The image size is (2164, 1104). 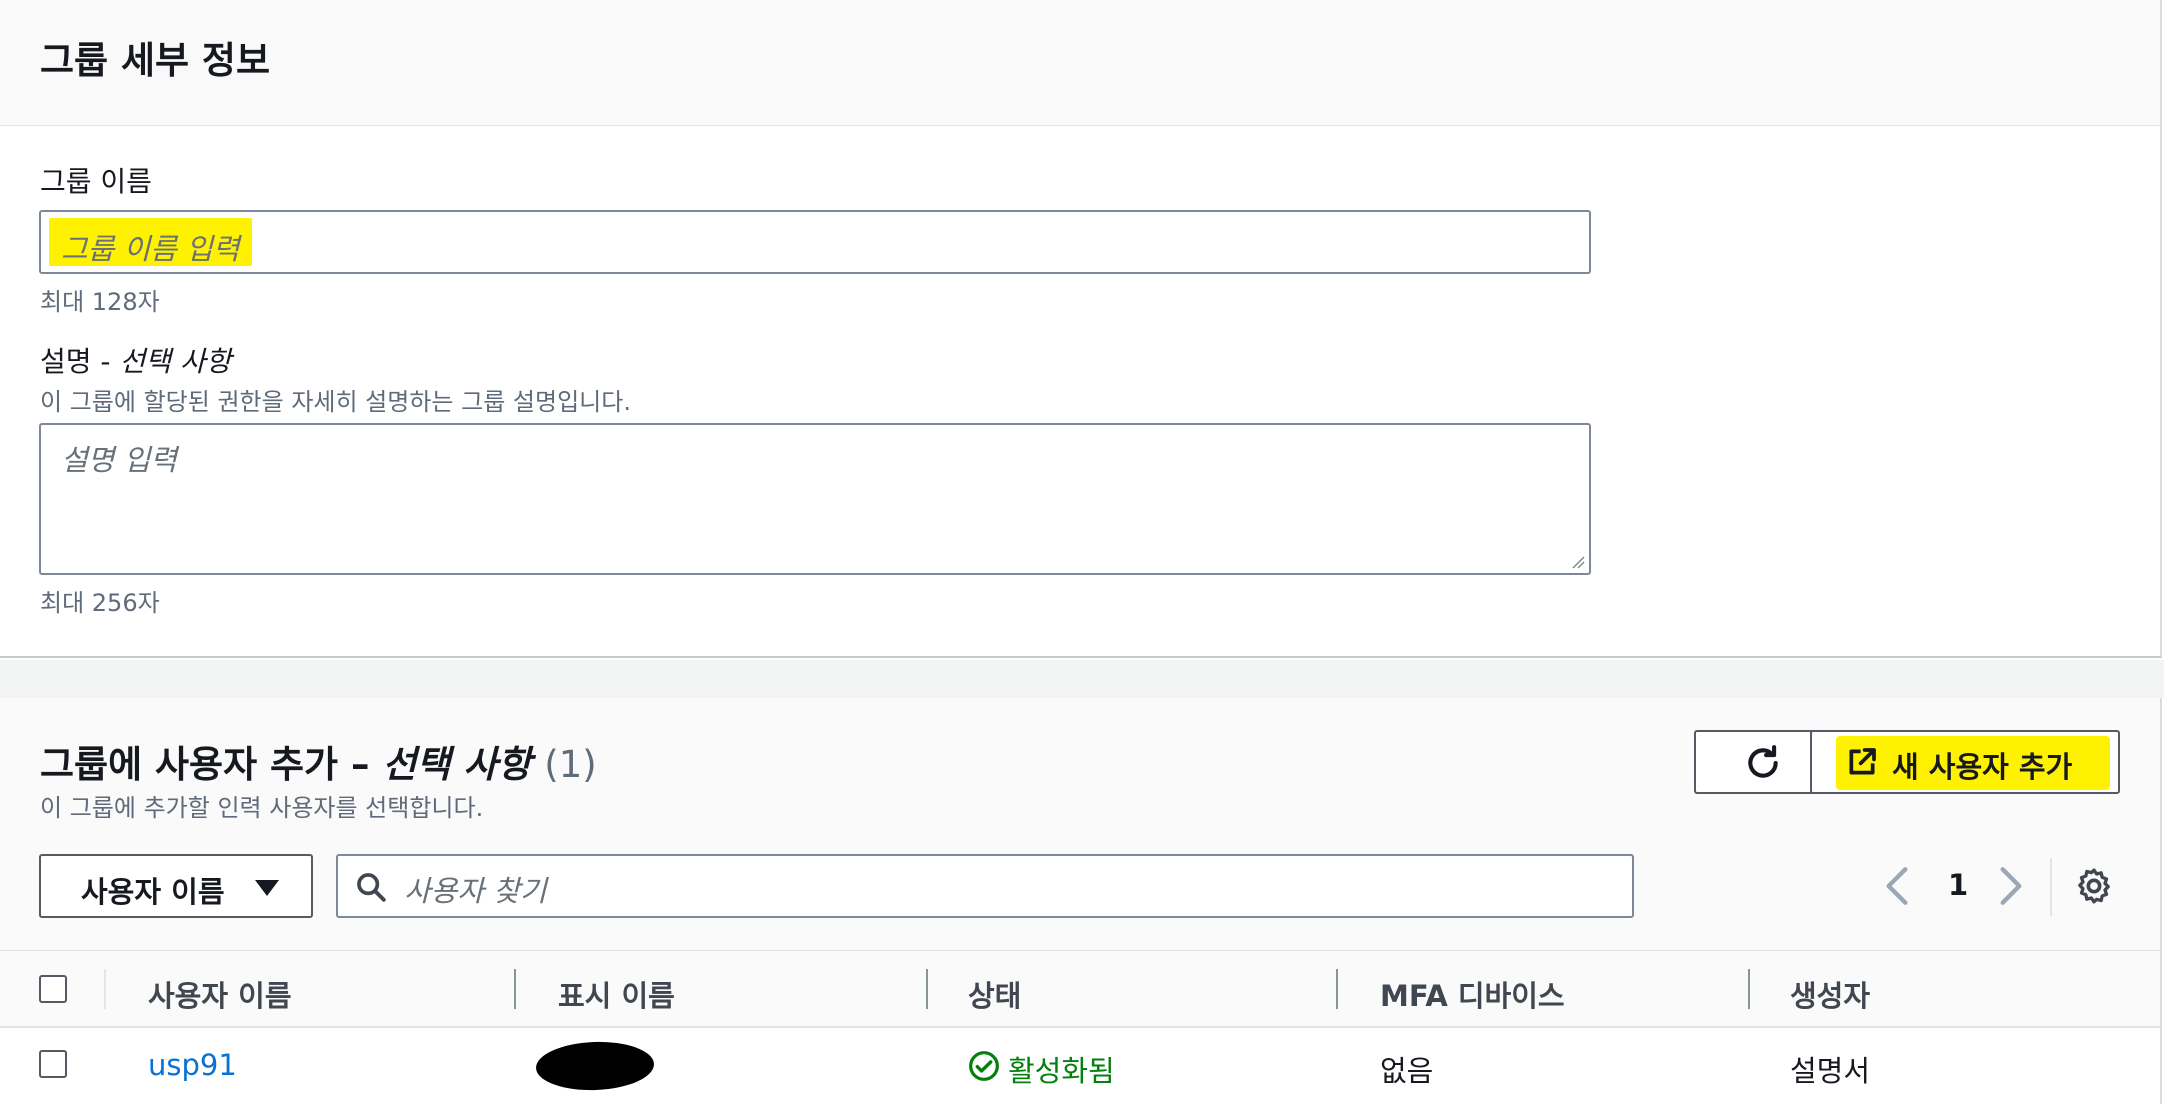 I want to click on status-check-icon, so click(x=984, y=1066).